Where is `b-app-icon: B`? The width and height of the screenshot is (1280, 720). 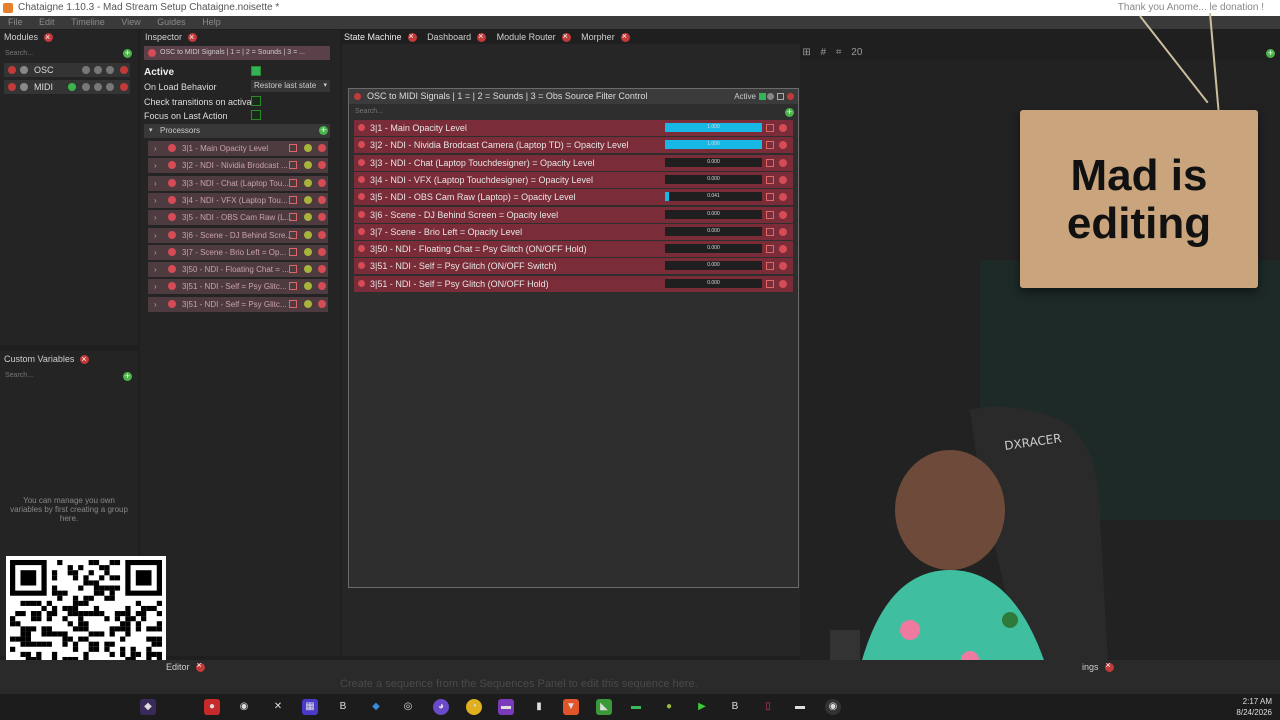 b-app-icon: B is located at coordinates (343, 707).